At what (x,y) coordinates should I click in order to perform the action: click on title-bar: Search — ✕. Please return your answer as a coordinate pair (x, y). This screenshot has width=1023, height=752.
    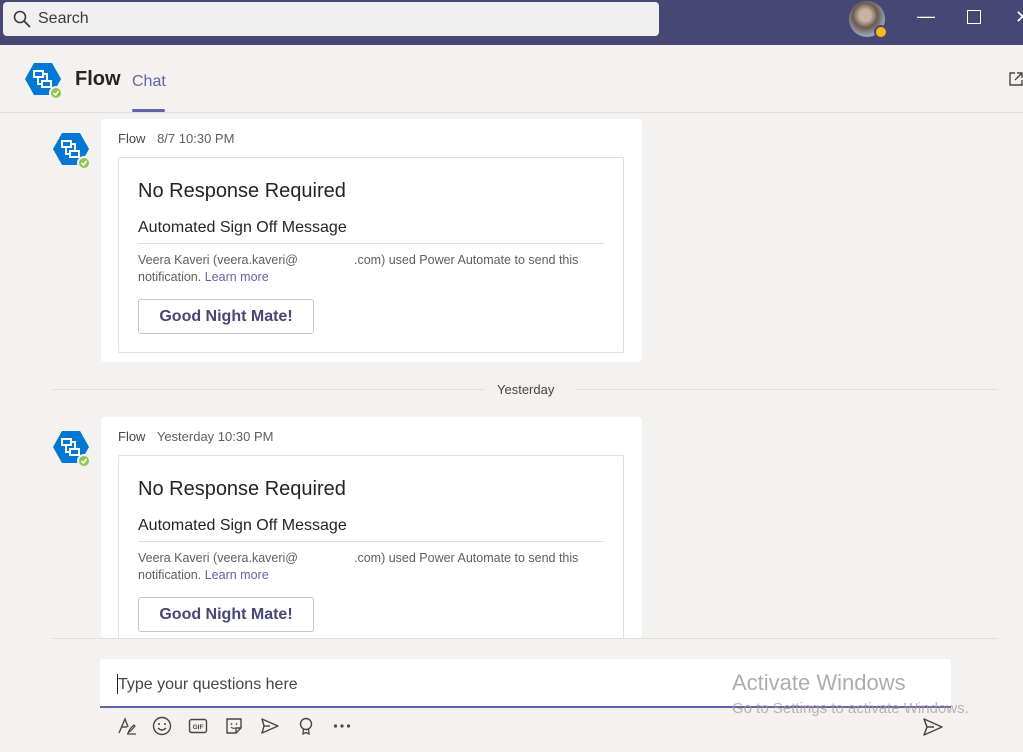
    Looking at the image, I should click on (511, 22).